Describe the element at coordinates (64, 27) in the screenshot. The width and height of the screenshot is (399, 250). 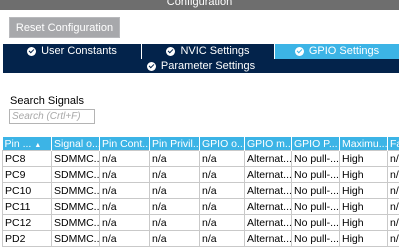
I see `reset-configuration-button: Reset Configuration` at that location.